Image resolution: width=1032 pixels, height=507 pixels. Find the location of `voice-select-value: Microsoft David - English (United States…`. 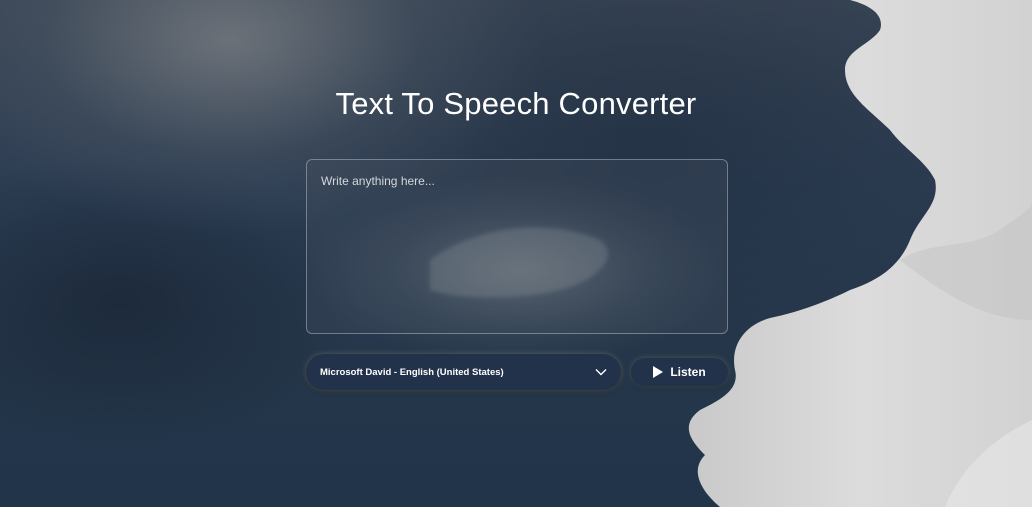

voice-select-value: Microsoft David - English (United States… is located at coordinates (412, 372).